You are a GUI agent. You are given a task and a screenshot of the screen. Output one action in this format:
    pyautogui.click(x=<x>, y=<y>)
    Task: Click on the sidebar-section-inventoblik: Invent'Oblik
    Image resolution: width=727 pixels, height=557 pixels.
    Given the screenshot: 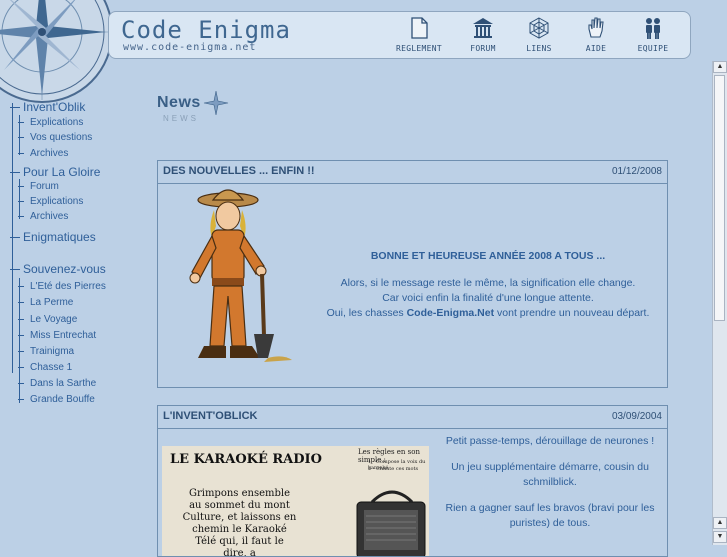 What is the action you would take?
    pyautogui.click(x=47, y=107)
    